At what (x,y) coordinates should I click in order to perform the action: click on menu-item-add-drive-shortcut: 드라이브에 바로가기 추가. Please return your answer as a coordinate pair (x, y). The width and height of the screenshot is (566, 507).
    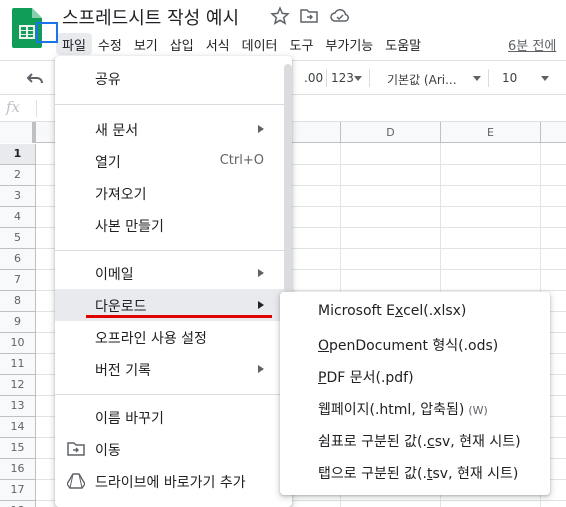
    Looking at the image, I should click on (173, 481).